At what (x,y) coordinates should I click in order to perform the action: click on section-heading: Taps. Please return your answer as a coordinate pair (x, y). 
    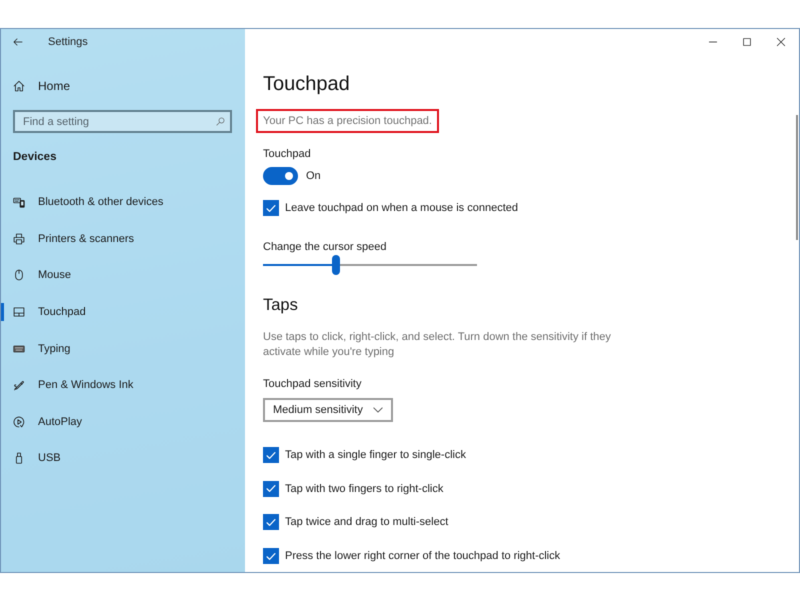
    Looking at the image, I should click on (280, 305).